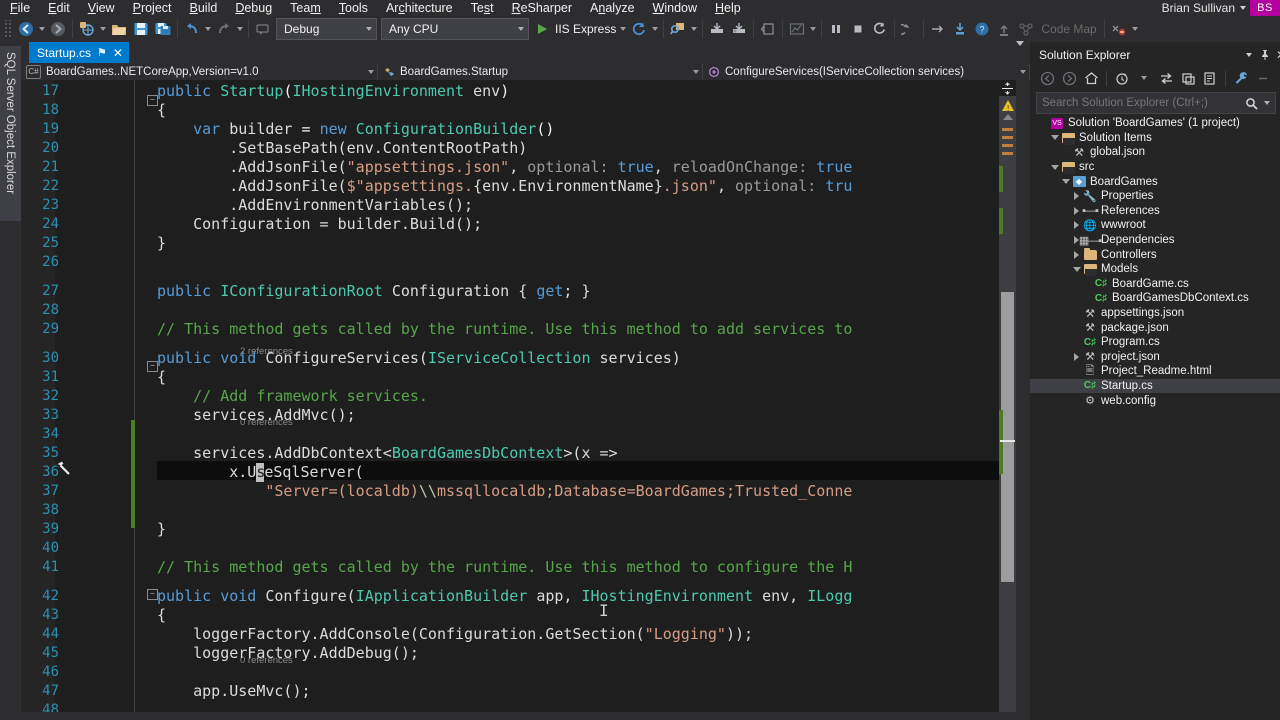 The width and height of the screenshot is (1280, 720). Describe the element at coordinates (623, 29) in the screenshot. I see `start-debug-dropdown` at that location.